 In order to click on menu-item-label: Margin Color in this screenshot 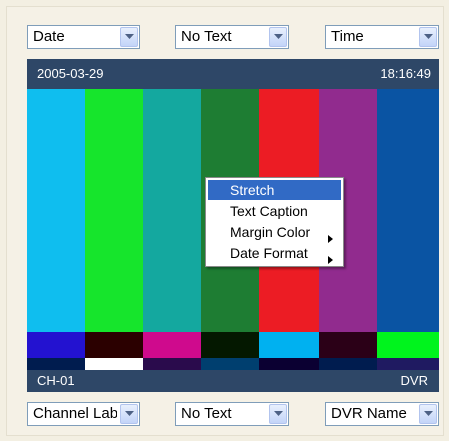, I will do `click(270, 232)`.